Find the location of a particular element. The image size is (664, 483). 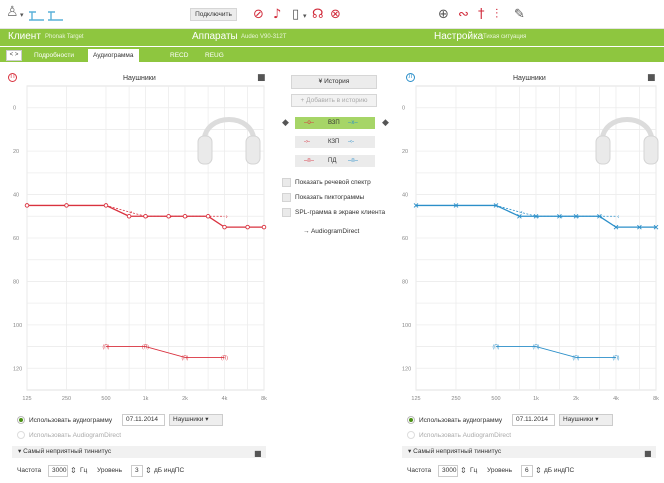

legend-ac: –o– ВЗП –x– is located at coordinates (335, 123).